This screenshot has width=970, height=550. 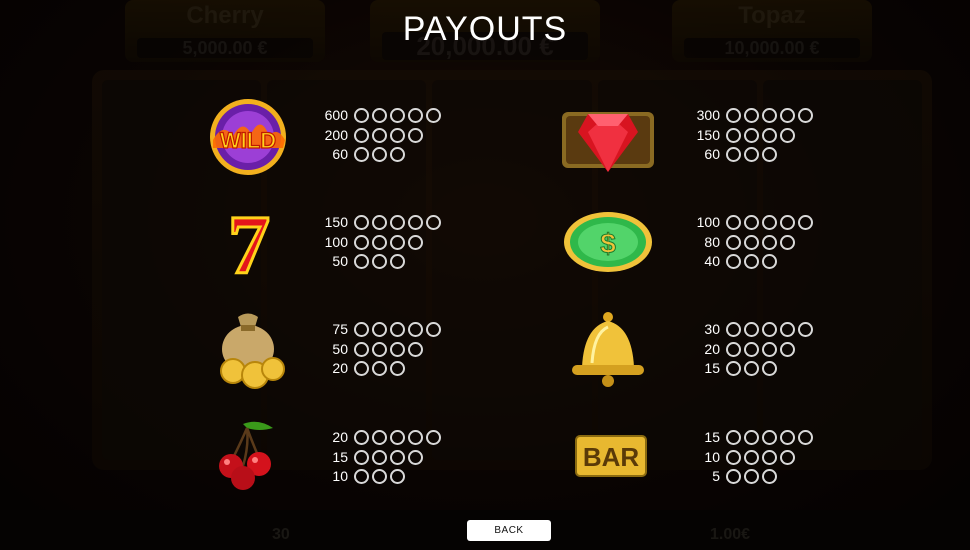 I want to click on pay-table-bar: 15 10 5, so click(x=753, y=457).